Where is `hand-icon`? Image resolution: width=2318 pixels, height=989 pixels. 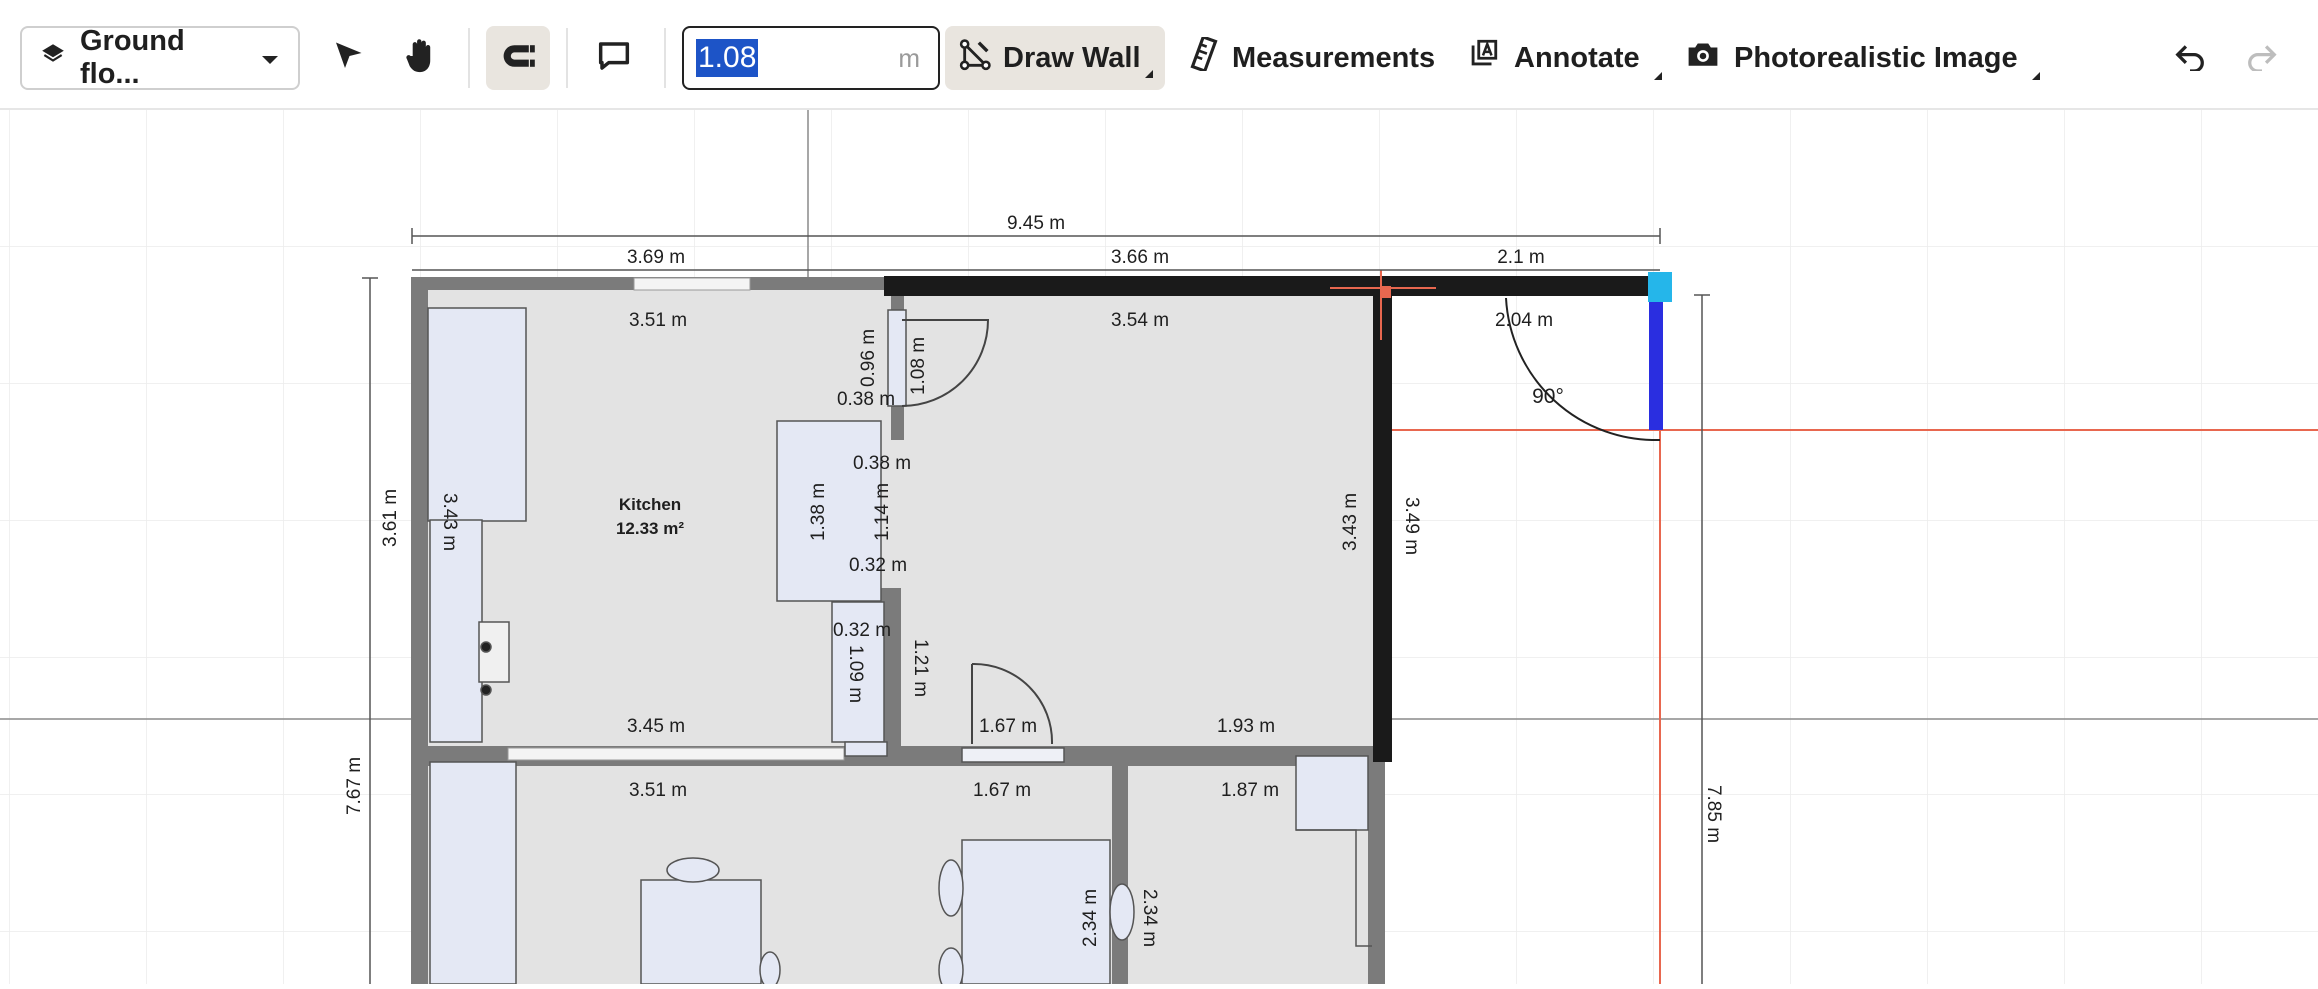 hand-icon is located at coordinates (420, 58).